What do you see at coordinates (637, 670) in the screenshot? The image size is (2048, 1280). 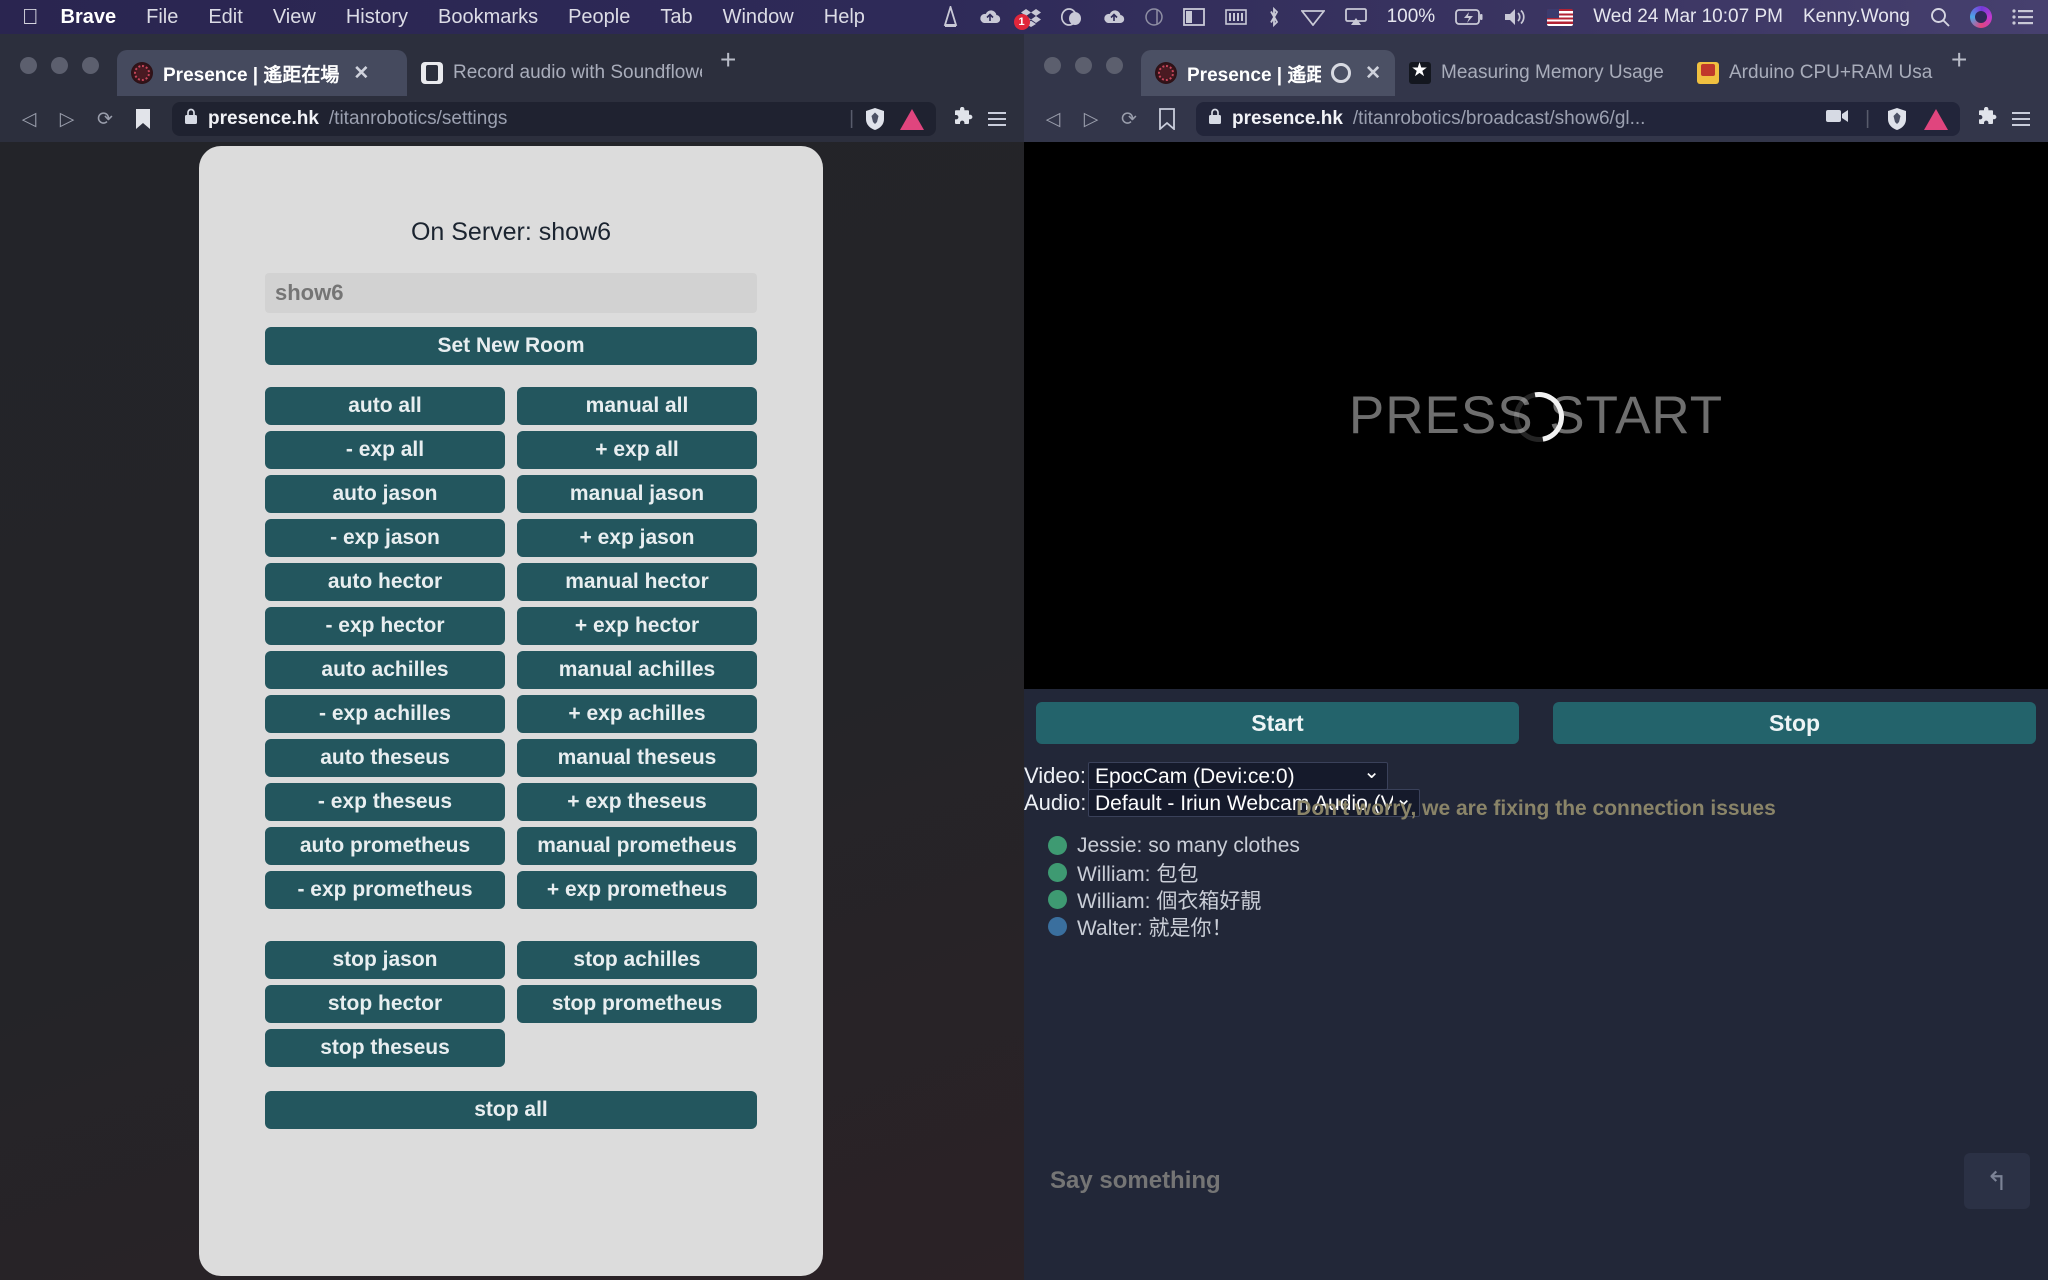 I see `manual-achilles-button: manual achilles` at bounding box center [637, 670].